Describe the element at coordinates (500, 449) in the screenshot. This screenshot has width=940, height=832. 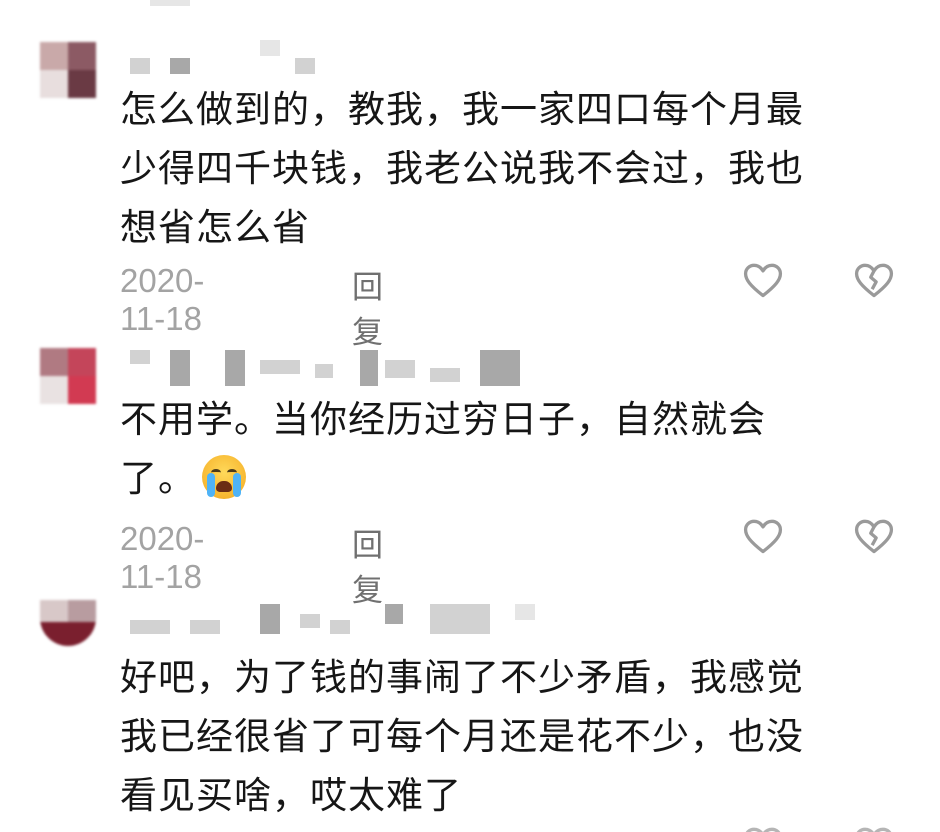
I see `comment-text: 不用学。当你经历过穷日子，自然就会 了。` at that location.